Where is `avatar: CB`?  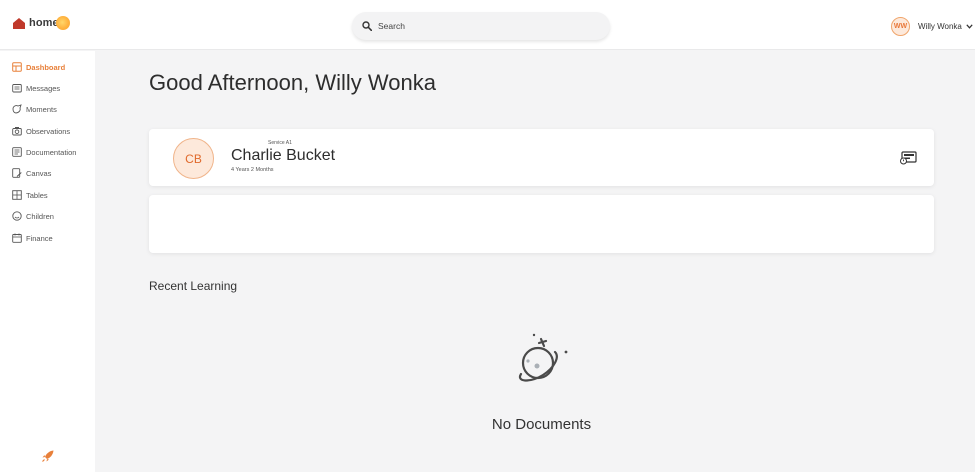 avatar: CB is located at coordinates (193, 158).